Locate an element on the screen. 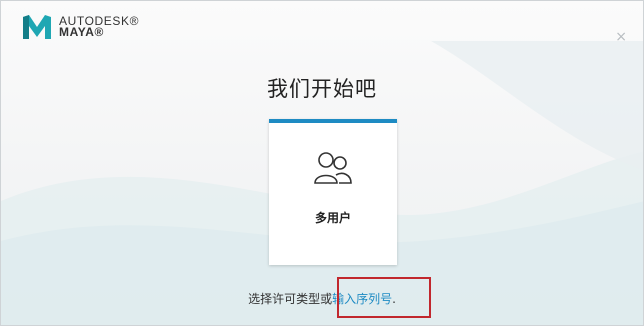 The image size is (644, 326). footer-text: 选择许可类型或输入序列号. is located at coordinates (322, 298).